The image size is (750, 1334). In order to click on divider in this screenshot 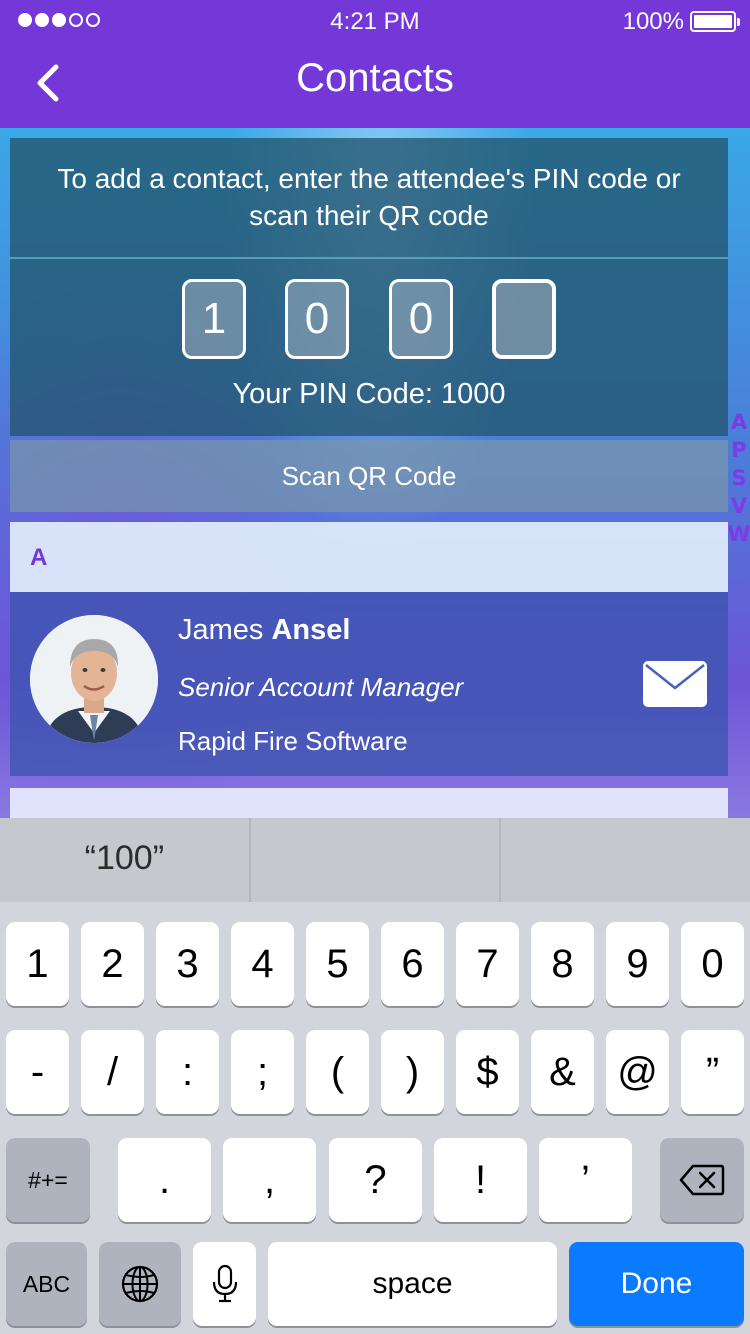, I will do `click(369, 258)`.